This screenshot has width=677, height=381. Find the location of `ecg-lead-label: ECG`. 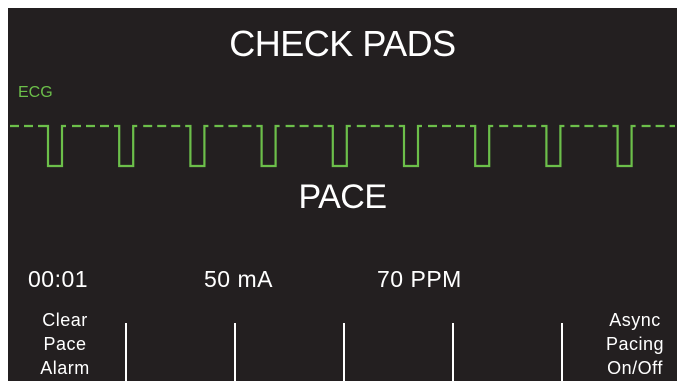

ecg-lead-label: ECG is located at coordinates (35, 92).